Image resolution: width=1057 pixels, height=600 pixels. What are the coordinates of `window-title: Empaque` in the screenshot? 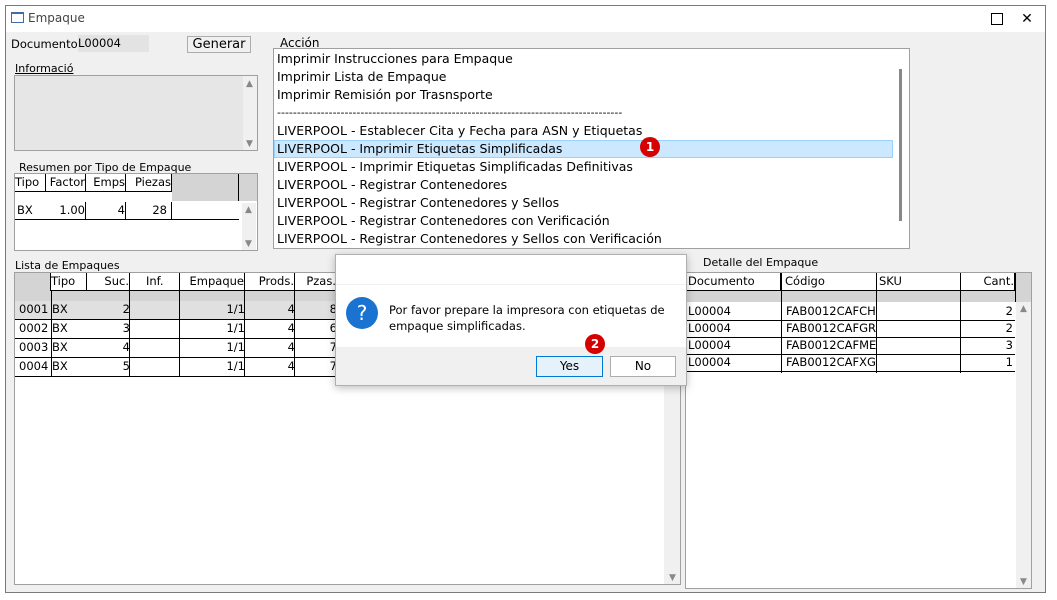 It's located at (56, 18).